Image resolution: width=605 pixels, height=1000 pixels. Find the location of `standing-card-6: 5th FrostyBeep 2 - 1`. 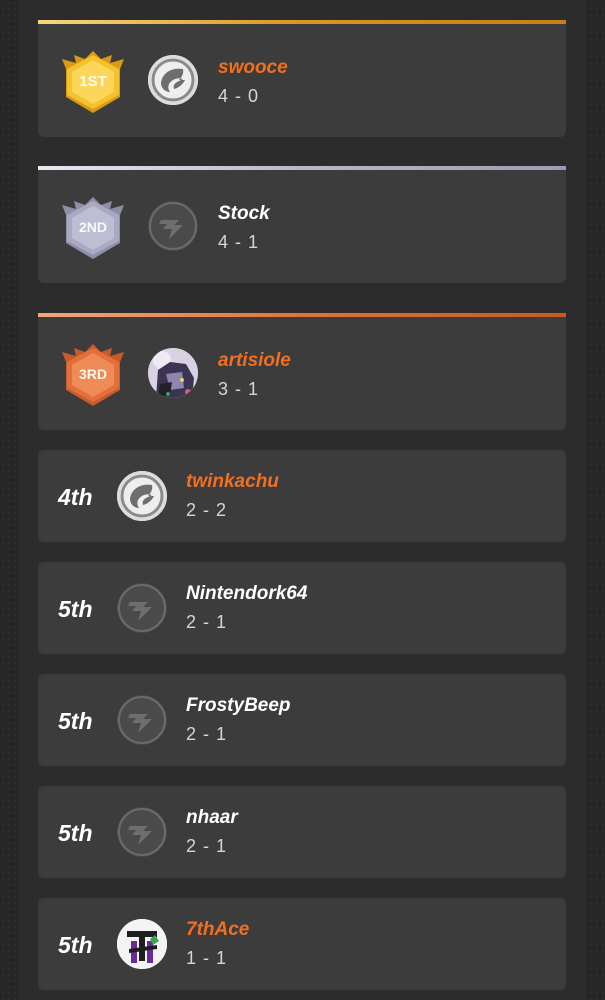

standing-card-6: 5th FrostyBeep 2 - 1 is located at coordinates (302, 720).